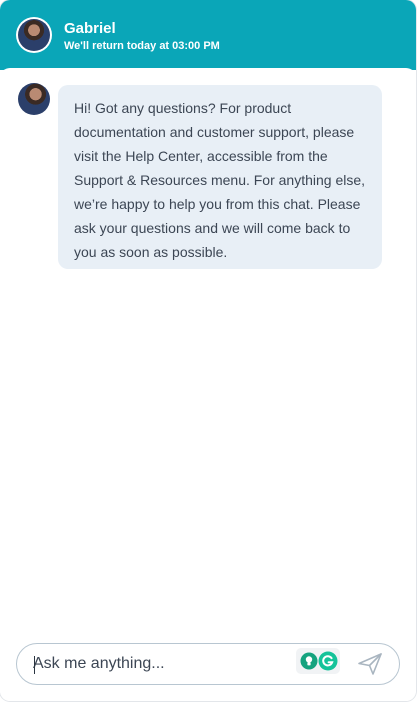 The height and width of the screenshot is (703, 418). I want to click on message-composer, so click(208, 664).